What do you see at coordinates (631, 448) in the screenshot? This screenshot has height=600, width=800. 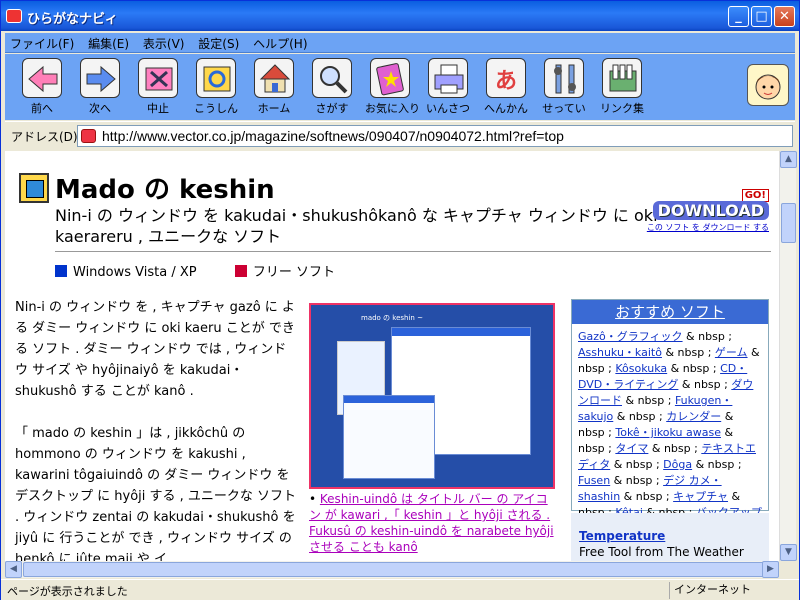 I see `recommended-link: タイマ` at bounding box center [631, 448].